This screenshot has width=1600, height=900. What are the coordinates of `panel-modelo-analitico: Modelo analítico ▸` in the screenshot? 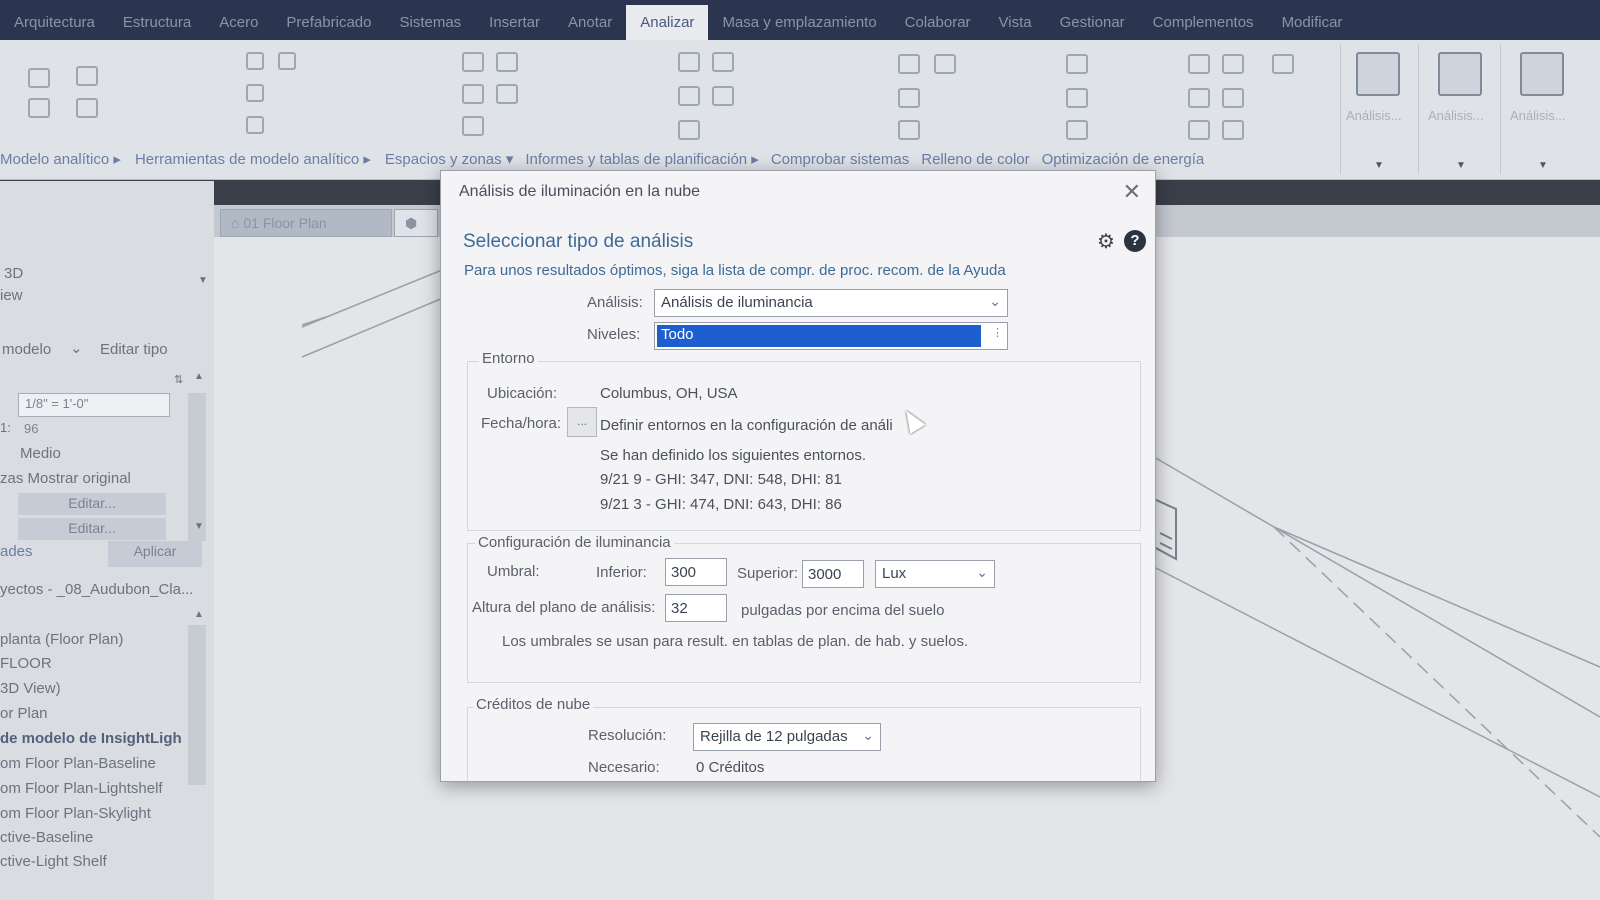 It's located at (64, 159).